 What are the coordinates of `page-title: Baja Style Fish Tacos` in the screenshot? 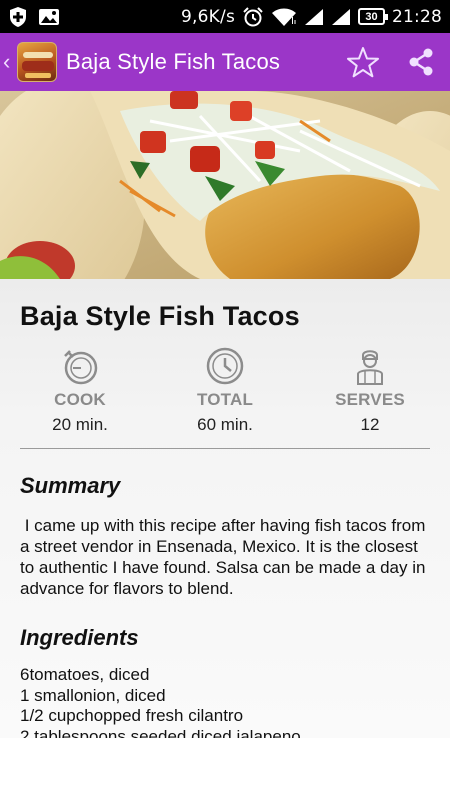 It's located at (173, 61).